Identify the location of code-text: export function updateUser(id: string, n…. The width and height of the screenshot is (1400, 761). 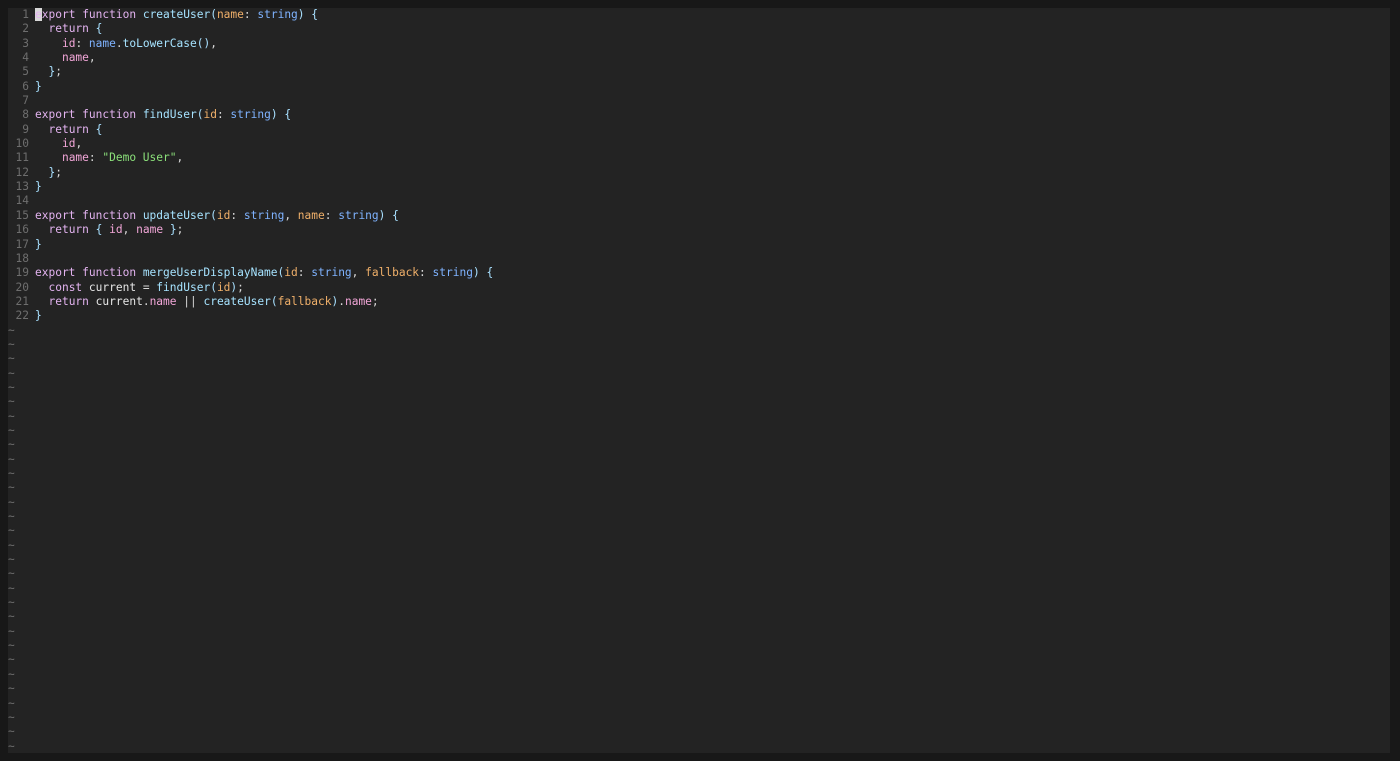
(214, 216).